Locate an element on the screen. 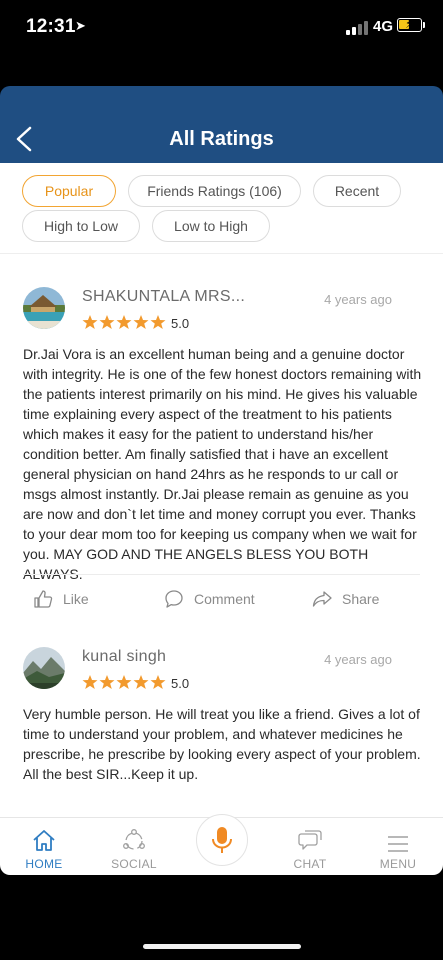 The image size is (443, 960). nav-home-label: HOME is located at coordinates (44, 864).